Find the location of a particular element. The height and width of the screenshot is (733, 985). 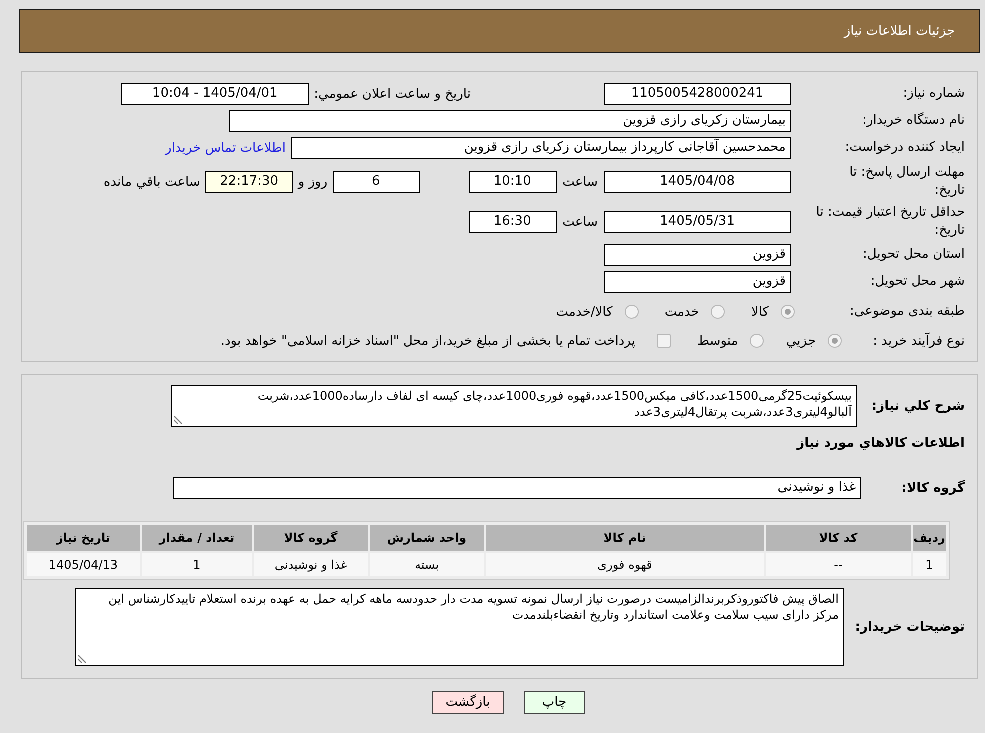

field-label: ساعت باقي مانده is located at coordinates (152, 182).